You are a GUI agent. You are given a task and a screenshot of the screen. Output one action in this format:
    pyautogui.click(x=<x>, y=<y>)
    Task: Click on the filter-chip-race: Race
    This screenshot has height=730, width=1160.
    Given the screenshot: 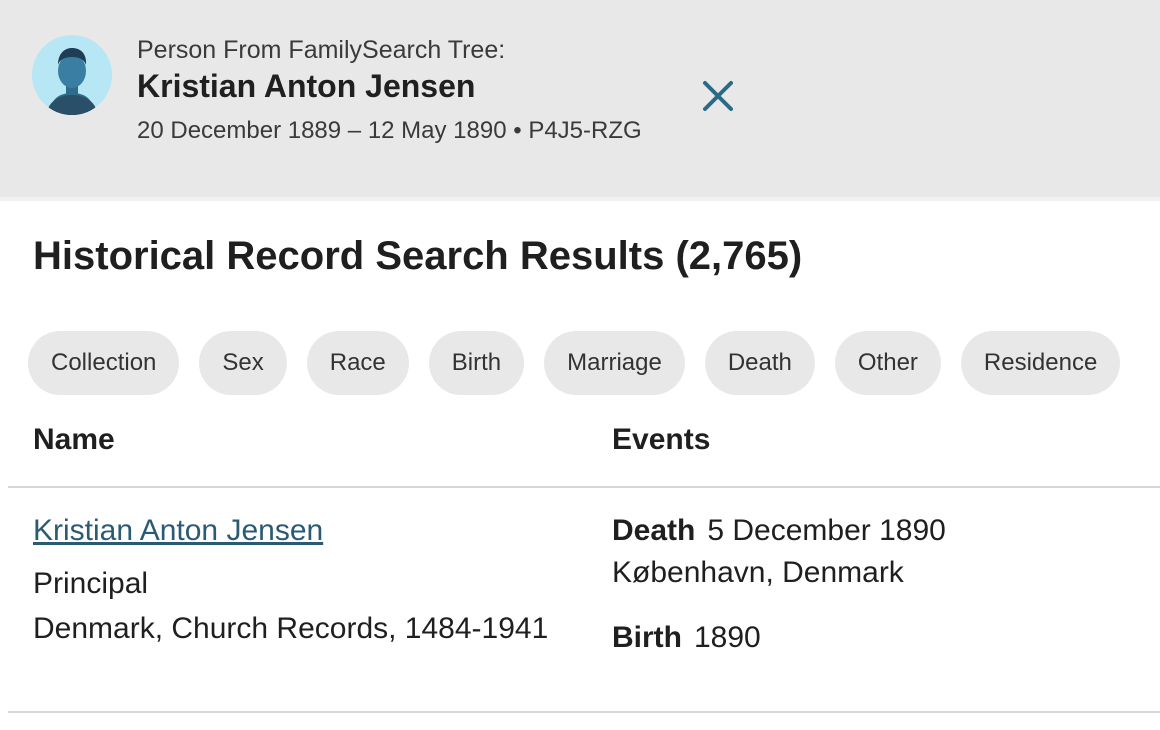 What is the action you would take?
    pyautogui.click(x=357, y=363)
    